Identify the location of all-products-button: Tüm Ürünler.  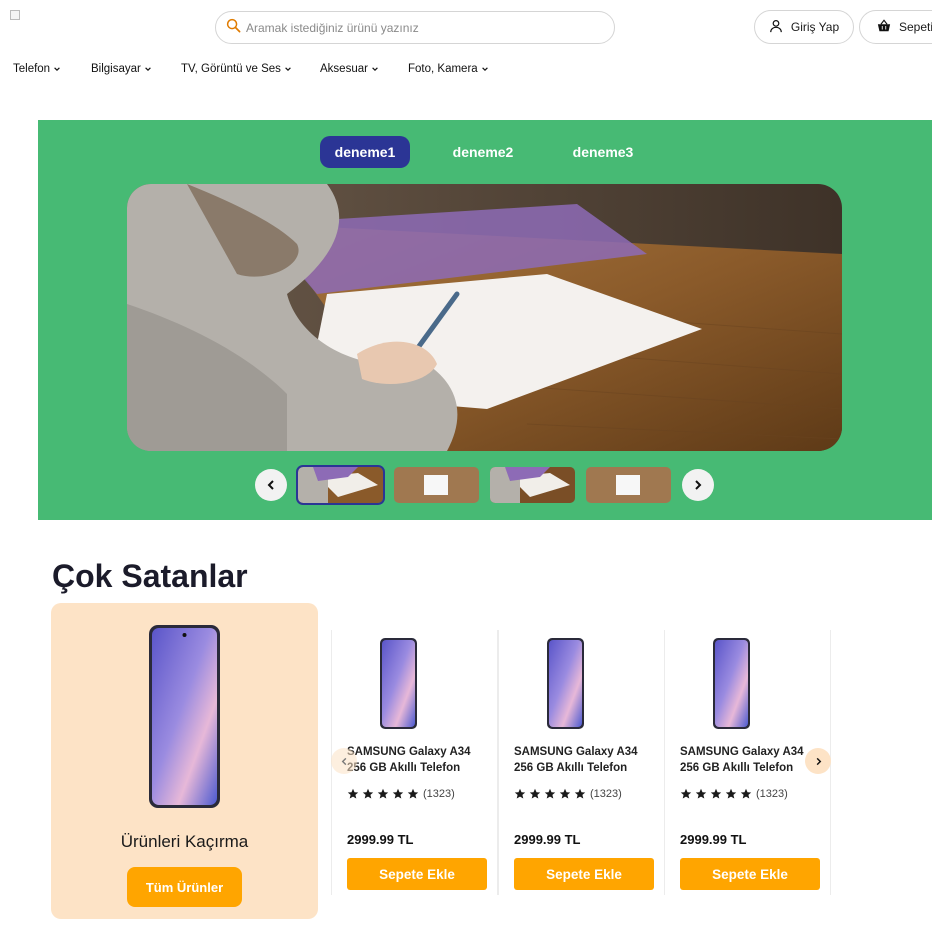
(184, 887).